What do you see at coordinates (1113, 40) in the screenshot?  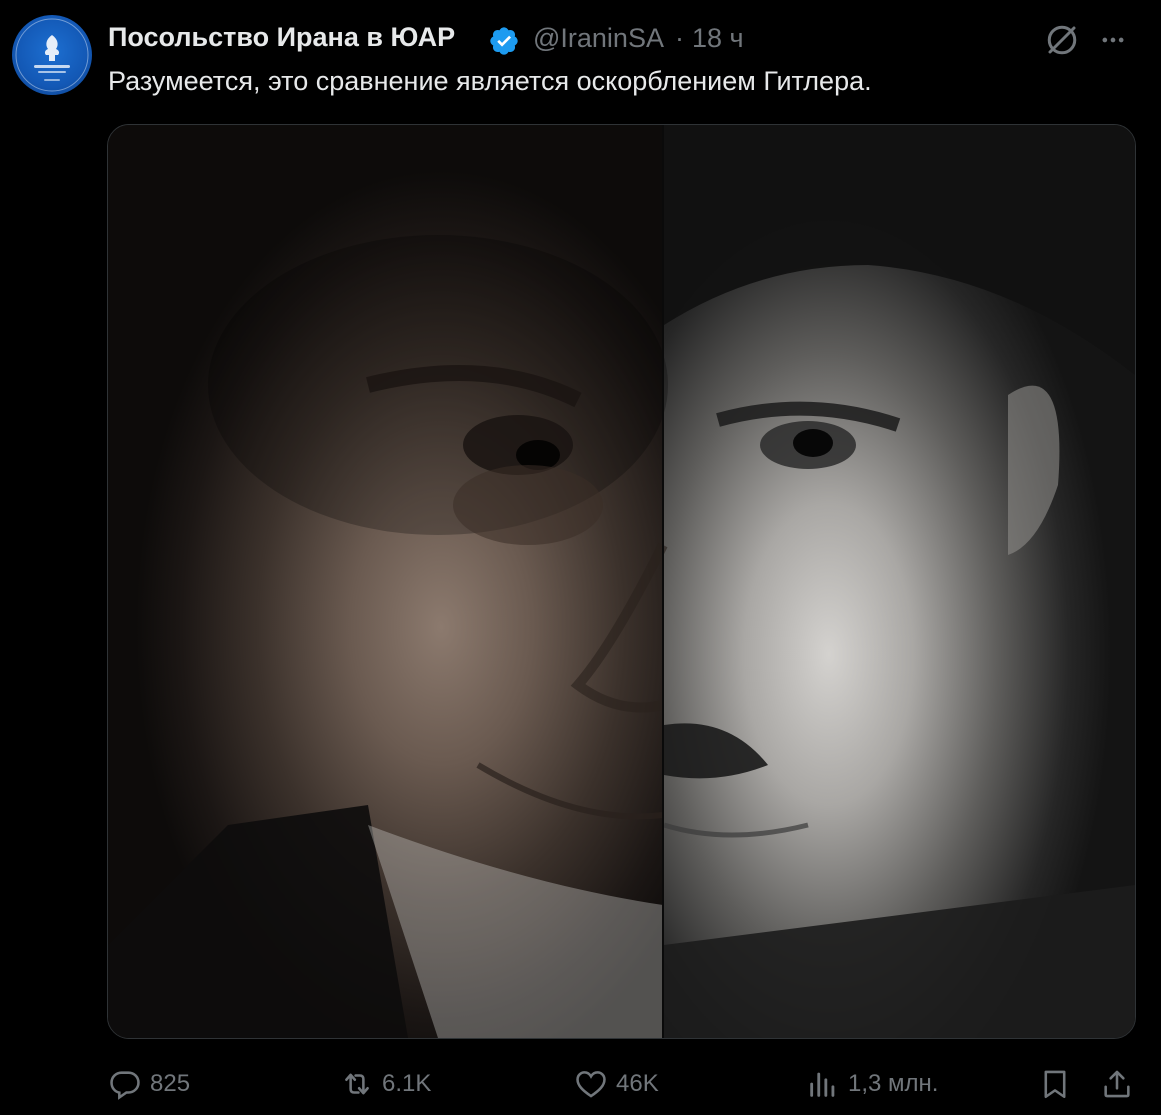 I see `more-icon` at bounding box center [1113, 40].